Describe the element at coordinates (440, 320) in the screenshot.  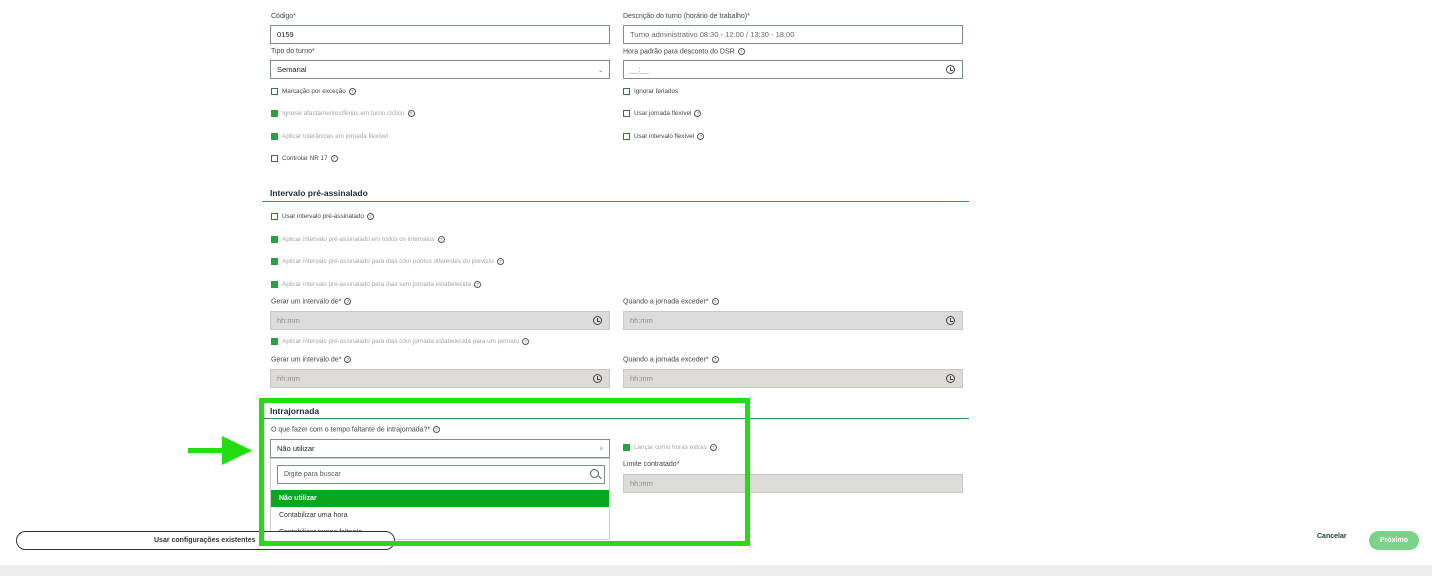
I see `gerar-intervalo-field-1: hh:mm` at that location.